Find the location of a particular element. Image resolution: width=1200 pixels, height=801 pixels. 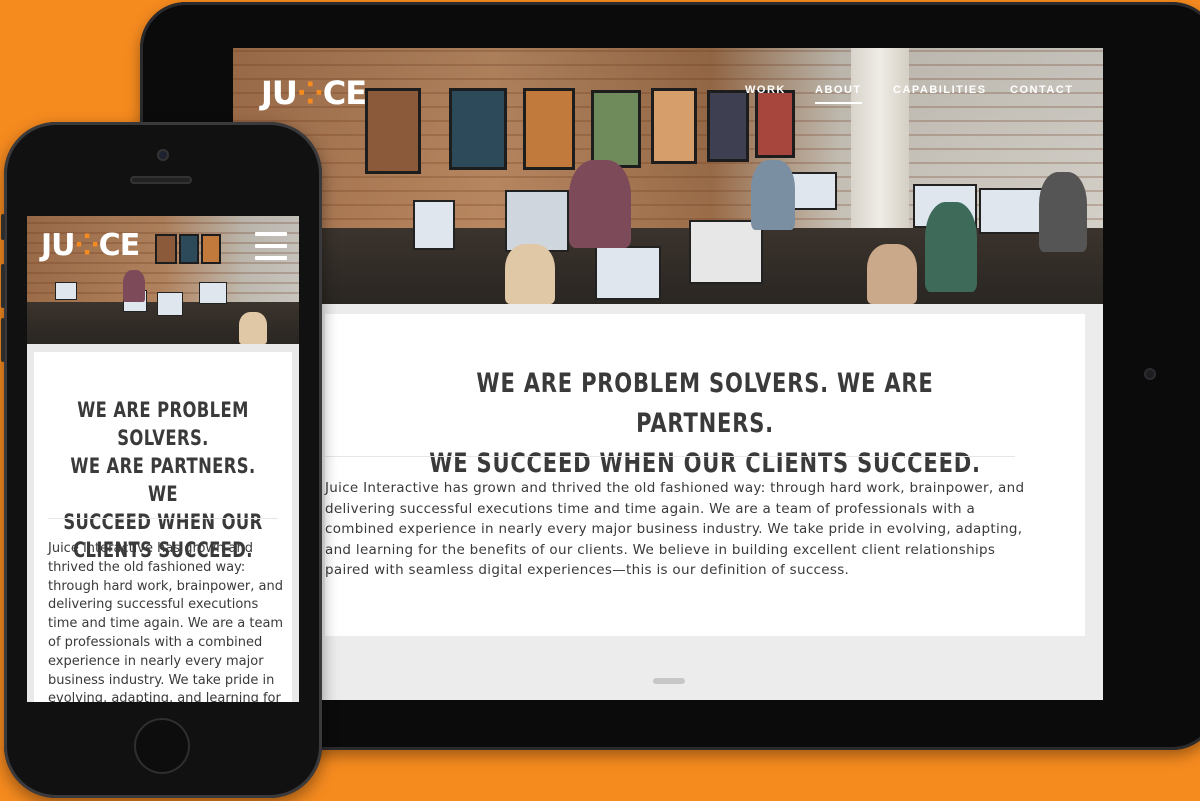

nav-contact: CONTACT is located at coordinates (1041, 93).